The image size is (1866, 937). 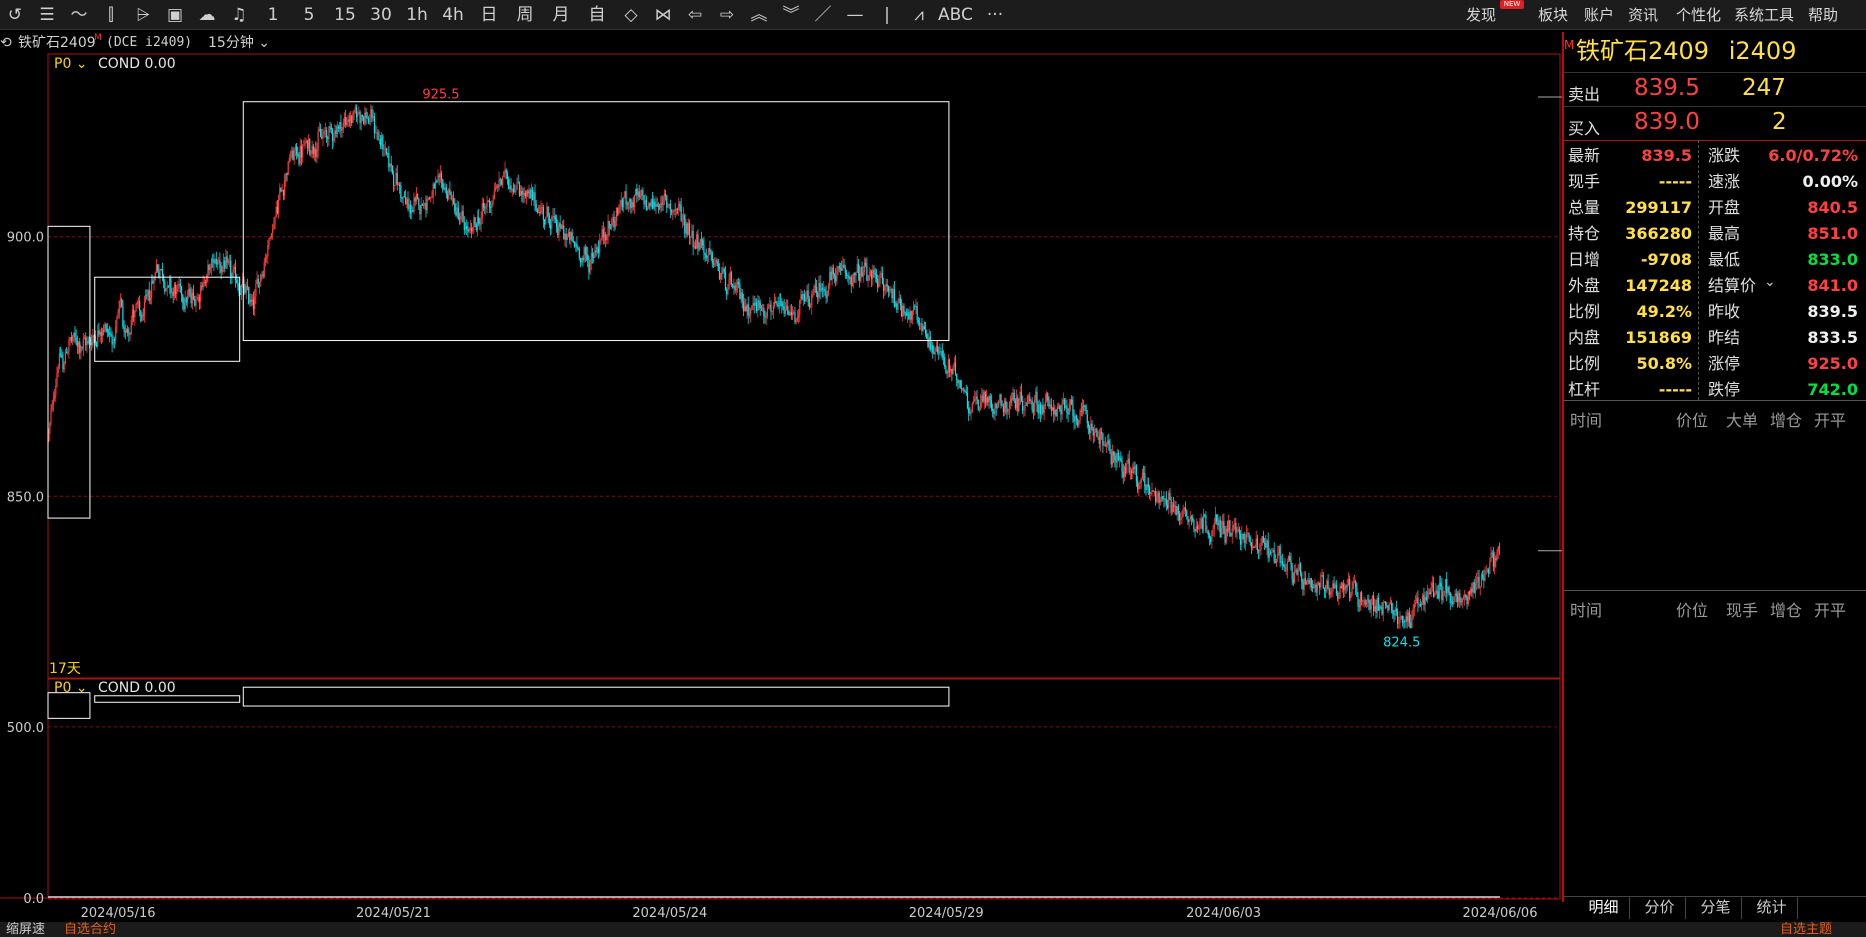 I want to click on menu-5: 系统工具, so click(x=1764, y=15).